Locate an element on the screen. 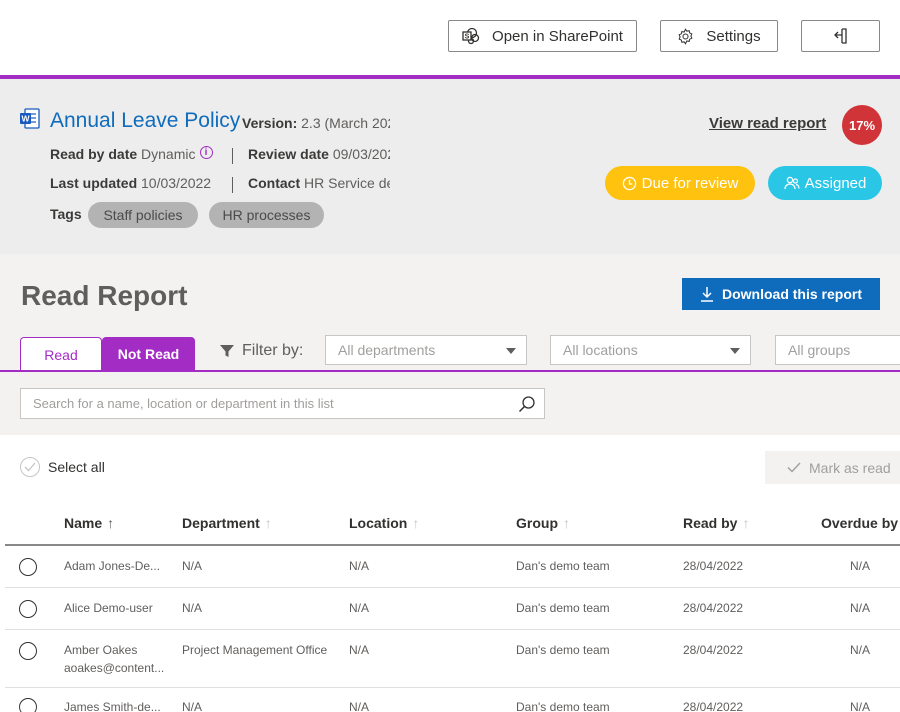  last-updated: Last updated 10/03/2022 is located at coordinates (130, 183).